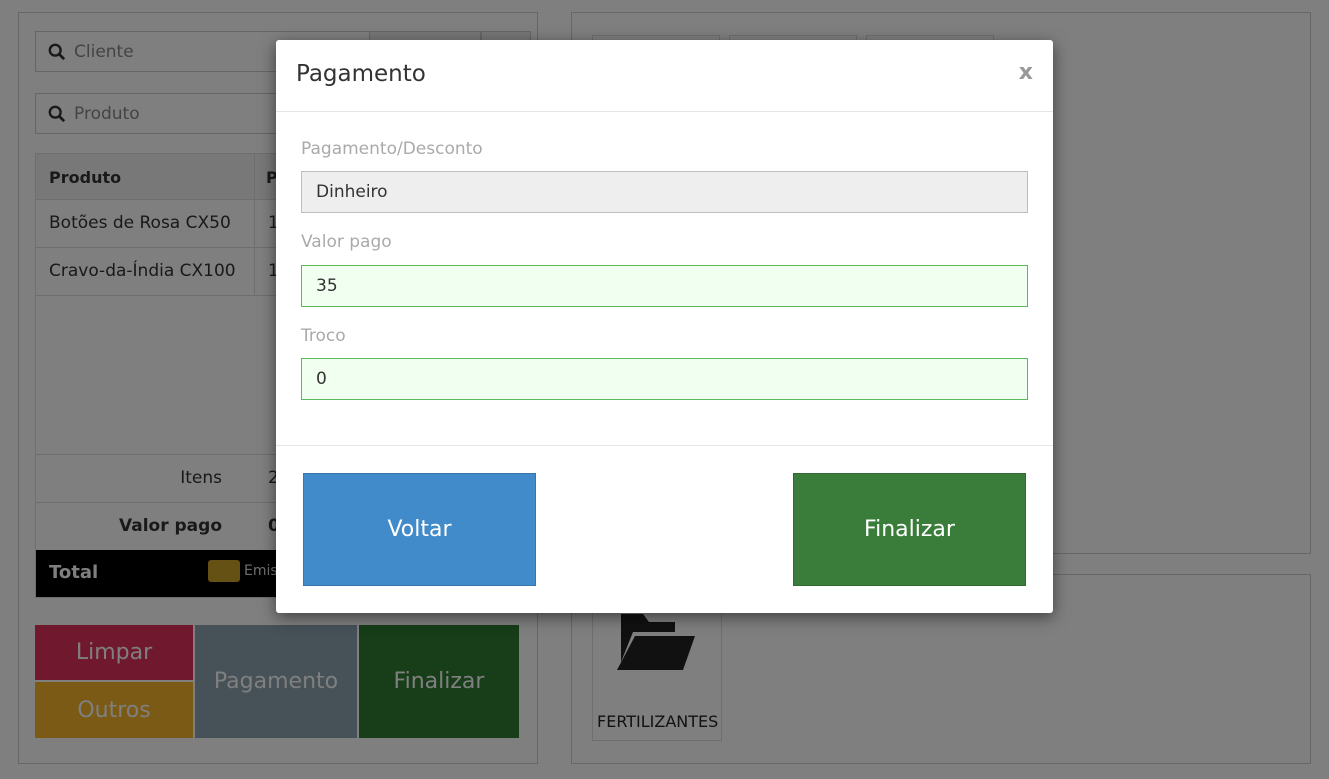  Describe the element at coordinates (352, 192) in the screenshot. I see `payment-method-value: Dinheiro` at that location.